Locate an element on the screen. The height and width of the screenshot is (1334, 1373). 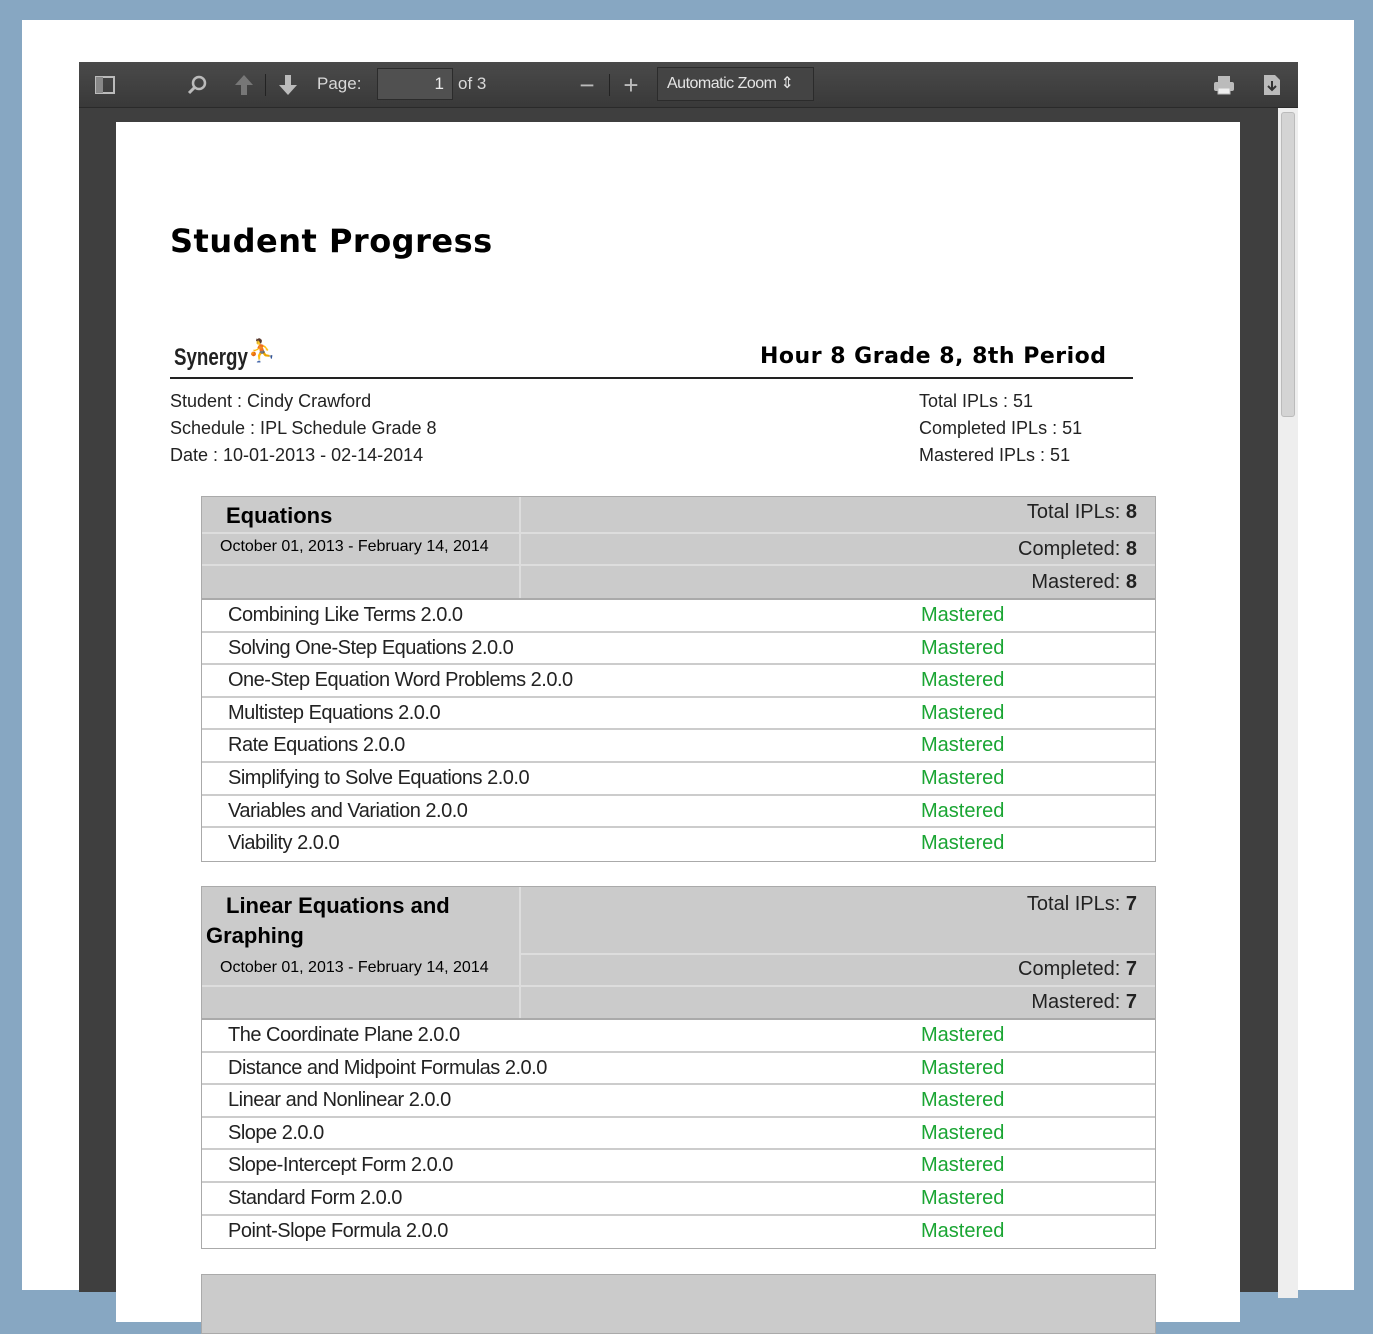
date-range: Date : 10-01-2013 - 02-14-2014 is located at coordinates (297, 455).